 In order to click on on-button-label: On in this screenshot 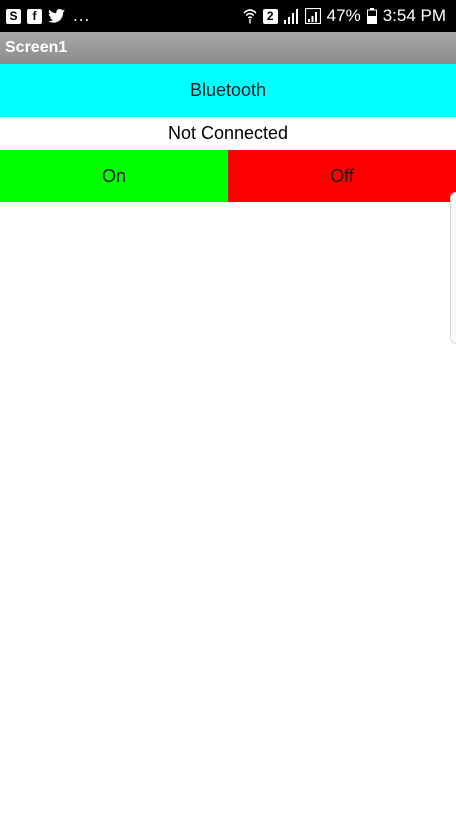, I will do `click(113, 175)`.